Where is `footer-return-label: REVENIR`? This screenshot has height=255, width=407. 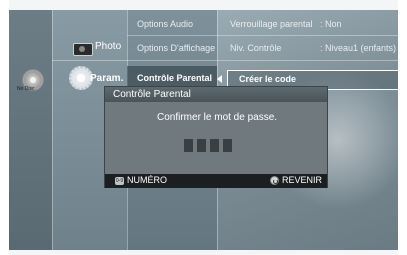 footer-return-label: REVENIR is located at coordinates (302, 180).